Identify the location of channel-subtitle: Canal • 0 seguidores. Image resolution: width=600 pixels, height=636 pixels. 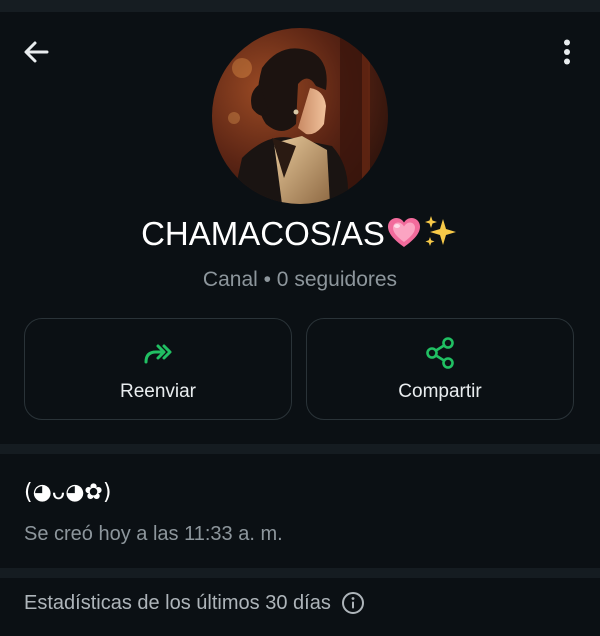
(300, 279).